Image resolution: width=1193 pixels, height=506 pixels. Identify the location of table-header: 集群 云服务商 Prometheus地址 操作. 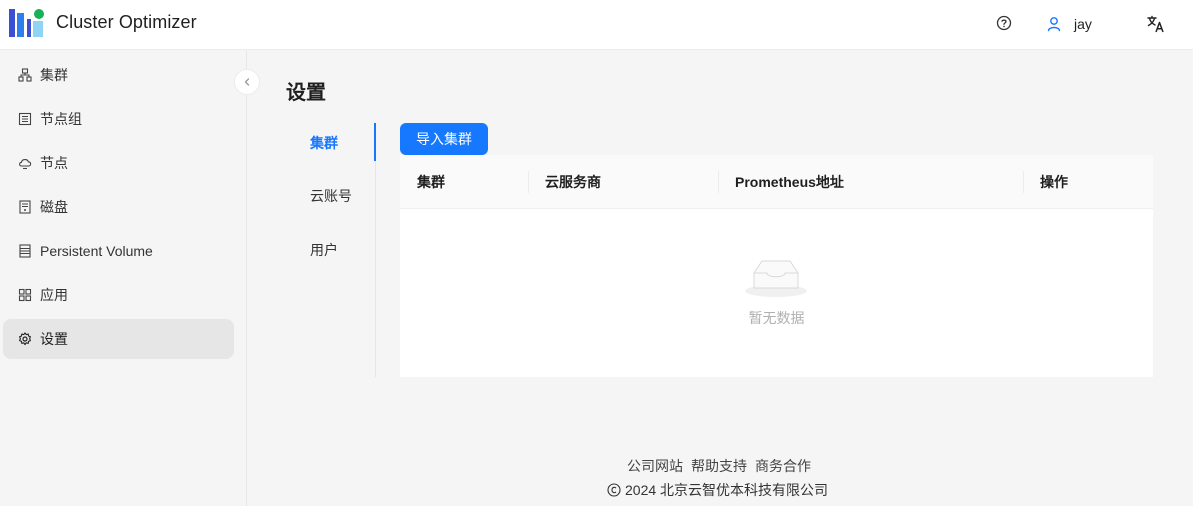
(776, 182).